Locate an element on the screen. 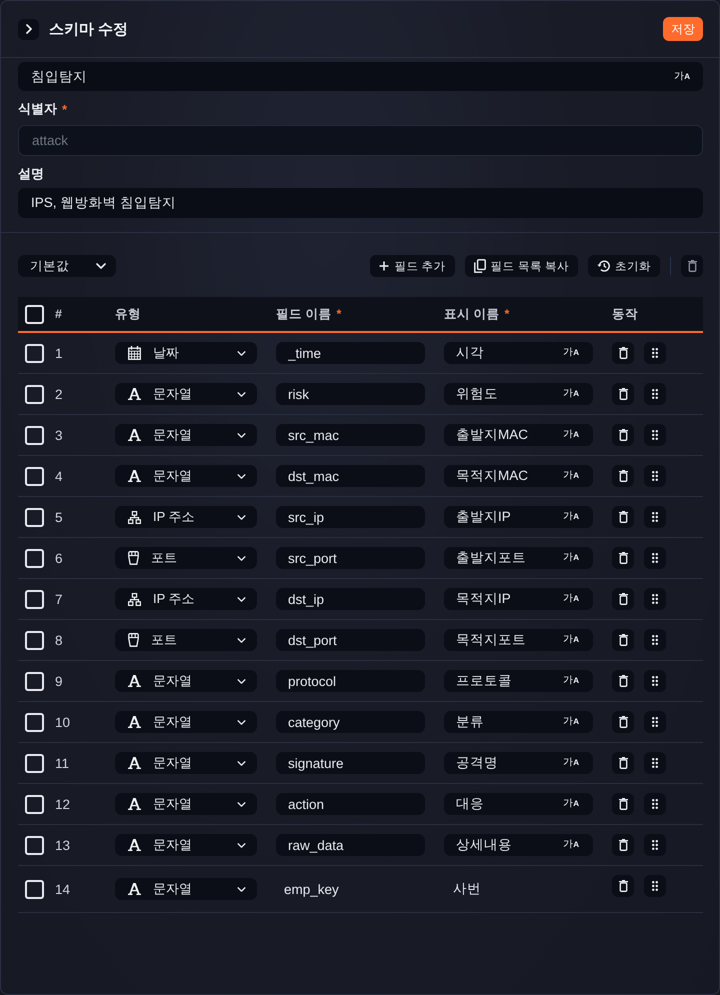 The height and width of the screenshot is (995, 720). row-number: 9 is located at coordinates (59, 681).